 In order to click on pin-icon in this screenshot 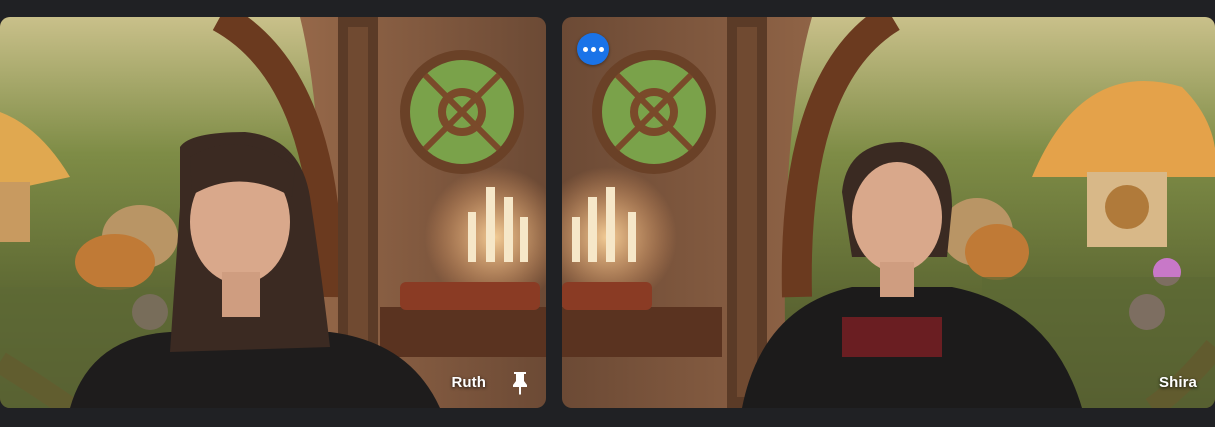, I will do `click(520, 383)`.